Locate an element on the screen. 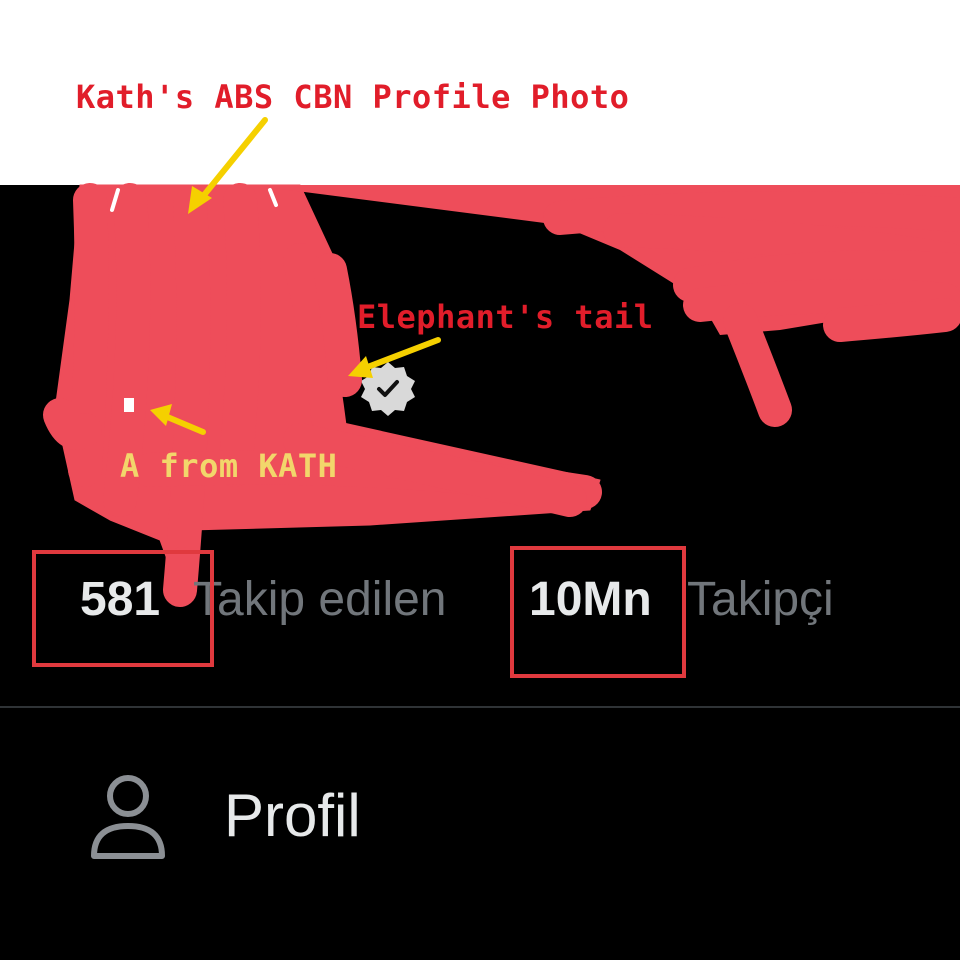 This screenshot has height=960, width=960. following-label: Takip edilen is located at coordinates (320, 599).